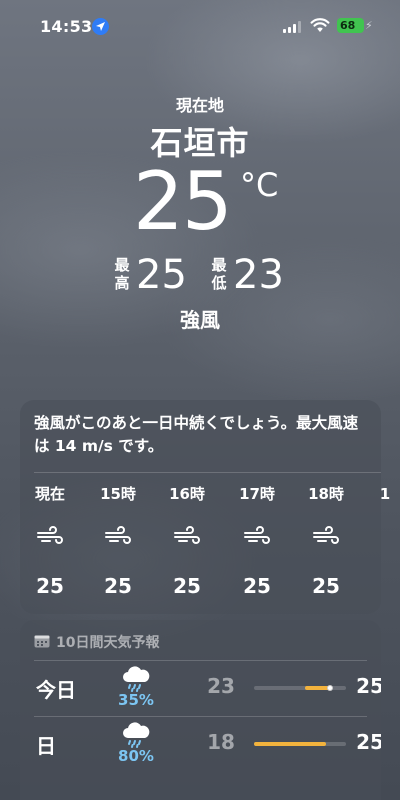  I want to click on hour-label: 現在, so click(49, 494).